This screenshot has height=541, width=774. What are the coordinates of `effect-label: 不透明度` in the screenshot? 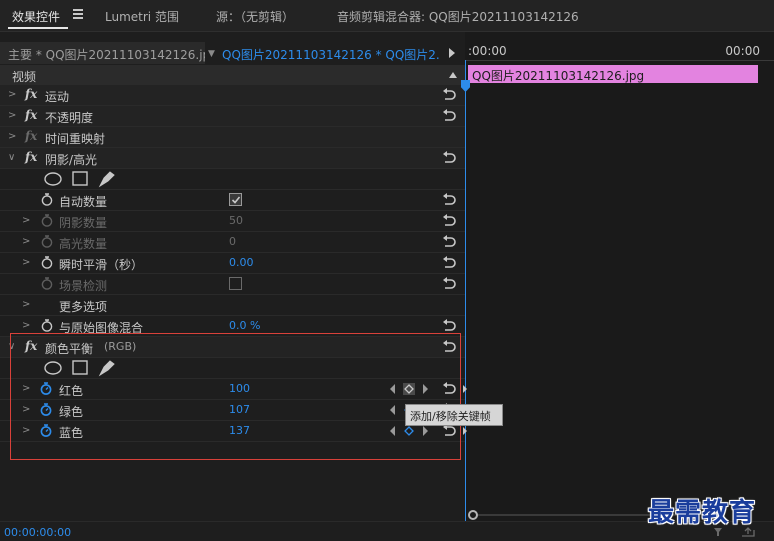 It's located at (69, 118).